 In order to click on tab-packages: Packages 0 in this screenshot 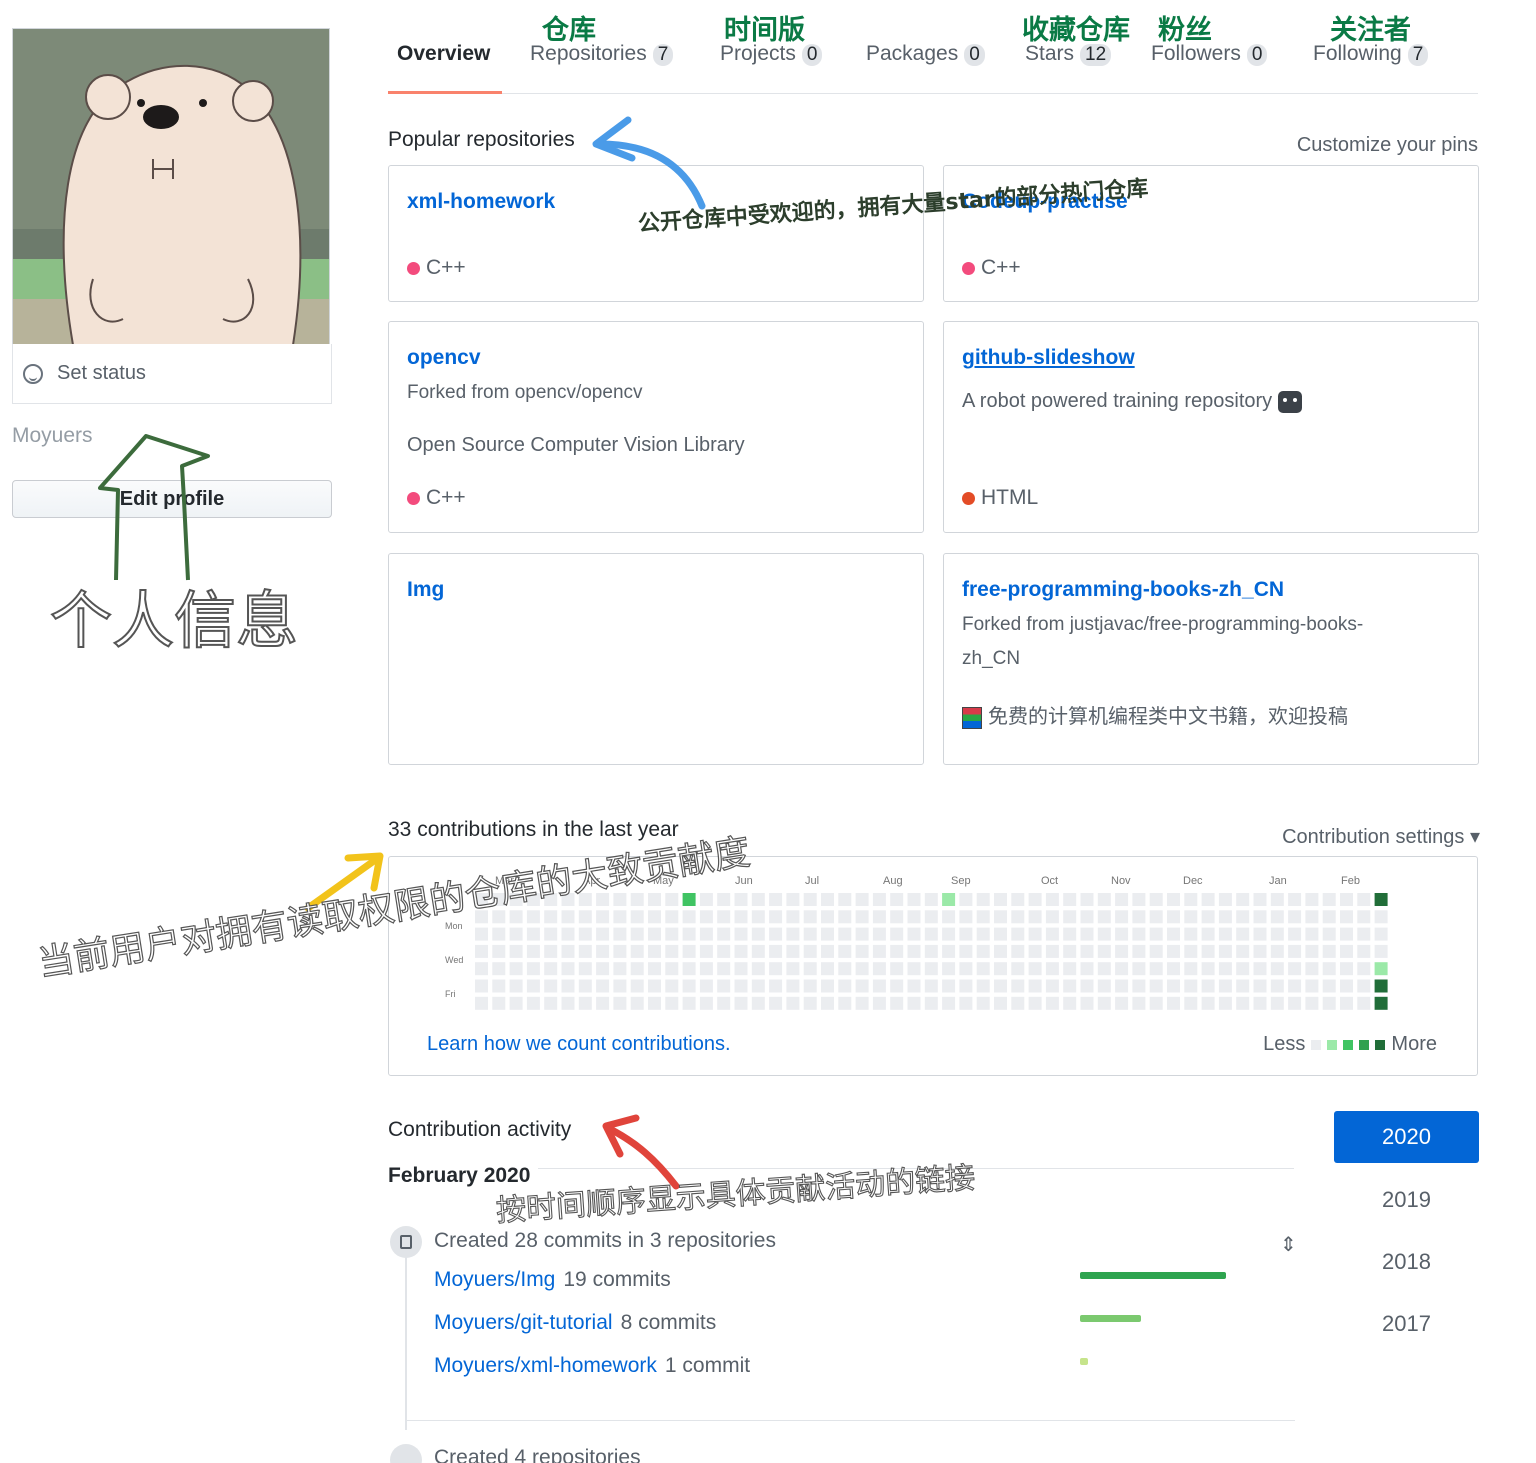, I will do `click(925, 54)`.